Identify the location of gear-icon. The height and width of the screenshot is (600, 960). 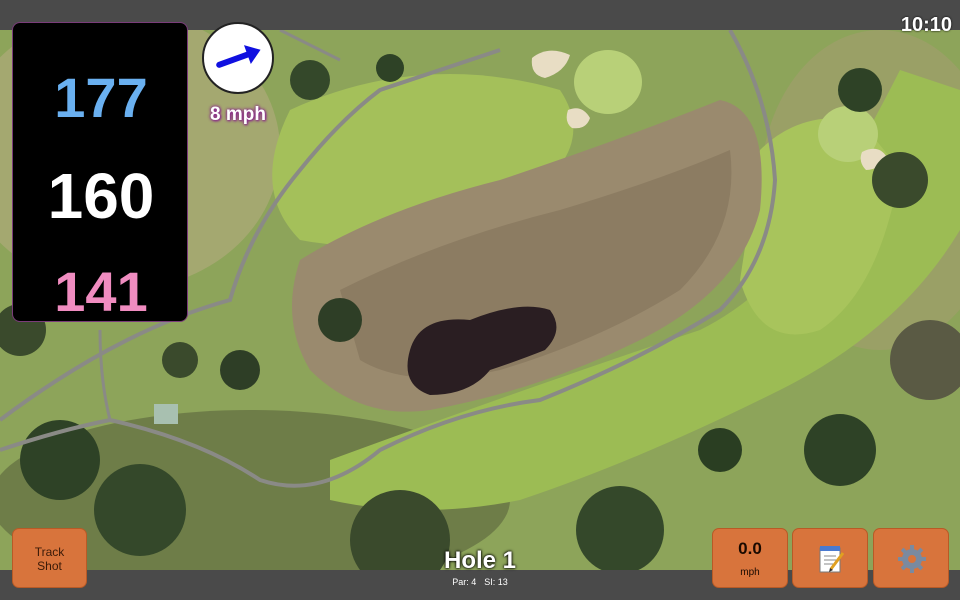
(912, 559).